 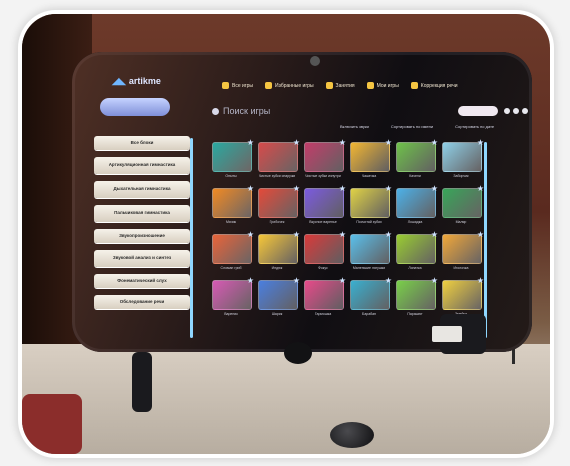 I want to click on tab-my-games: Мои игры, so click(x=382, y=85).